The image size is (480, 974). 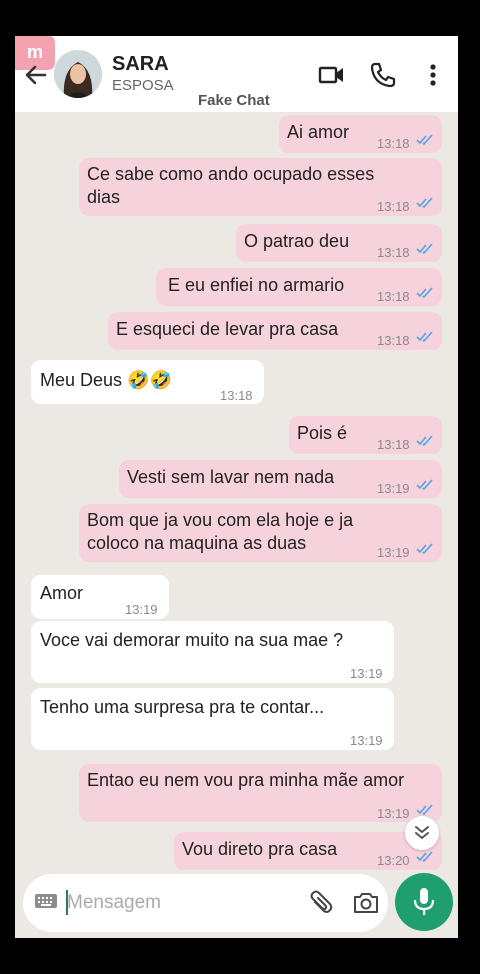 I want to click on message-text: Entao eu nem vou pra minha mãe amor, so click(x=246, y=780).